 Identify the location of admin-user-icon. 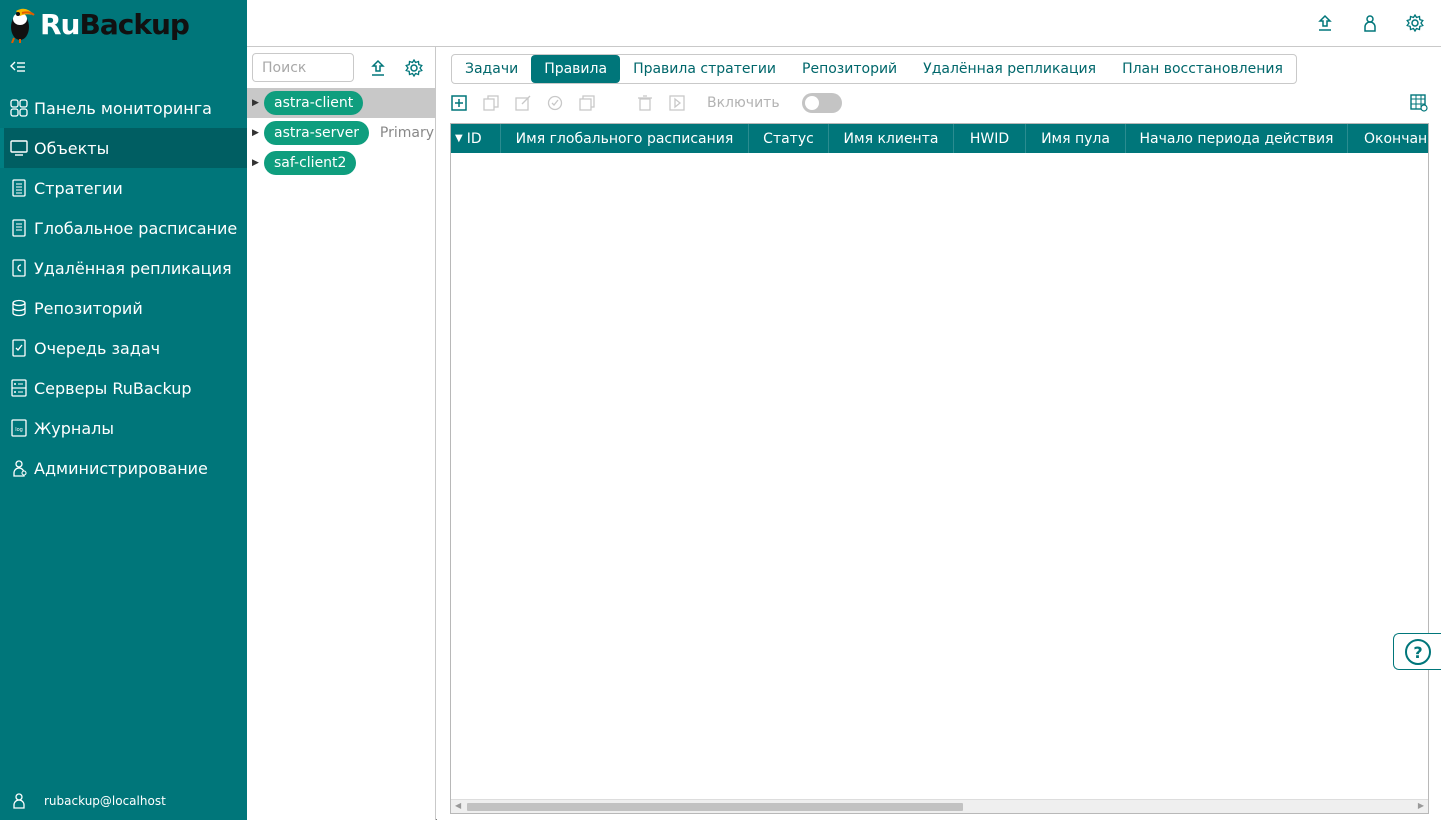
(19, 468).